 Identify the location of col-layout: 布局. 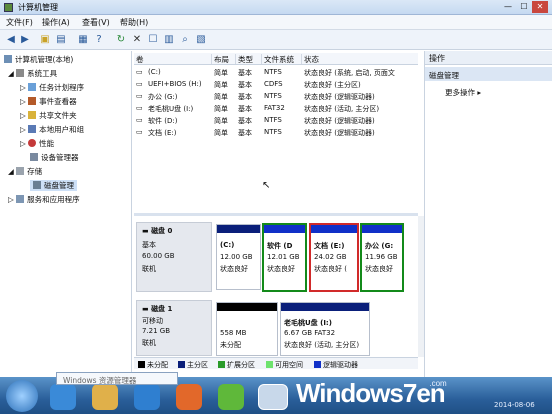
(224, 59).